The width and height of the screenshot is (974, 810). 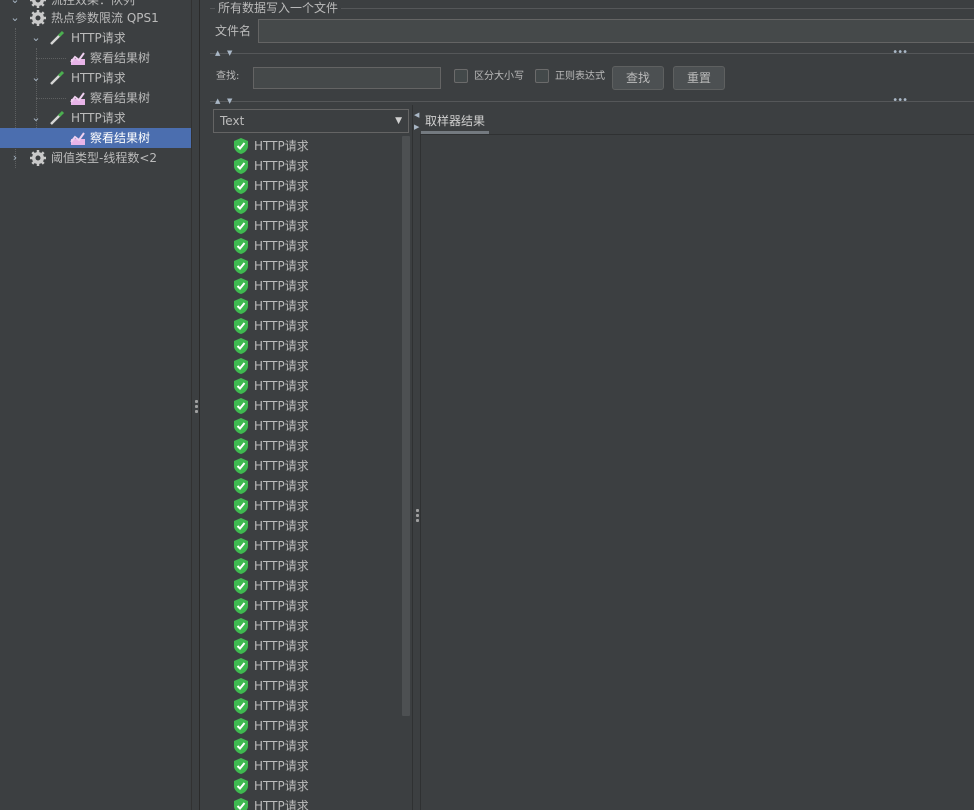 What do you see at coordinates (120, 98) in the screenshot?
I see `tree-item-label: 察看结果树` at bounding box center [120, 98].